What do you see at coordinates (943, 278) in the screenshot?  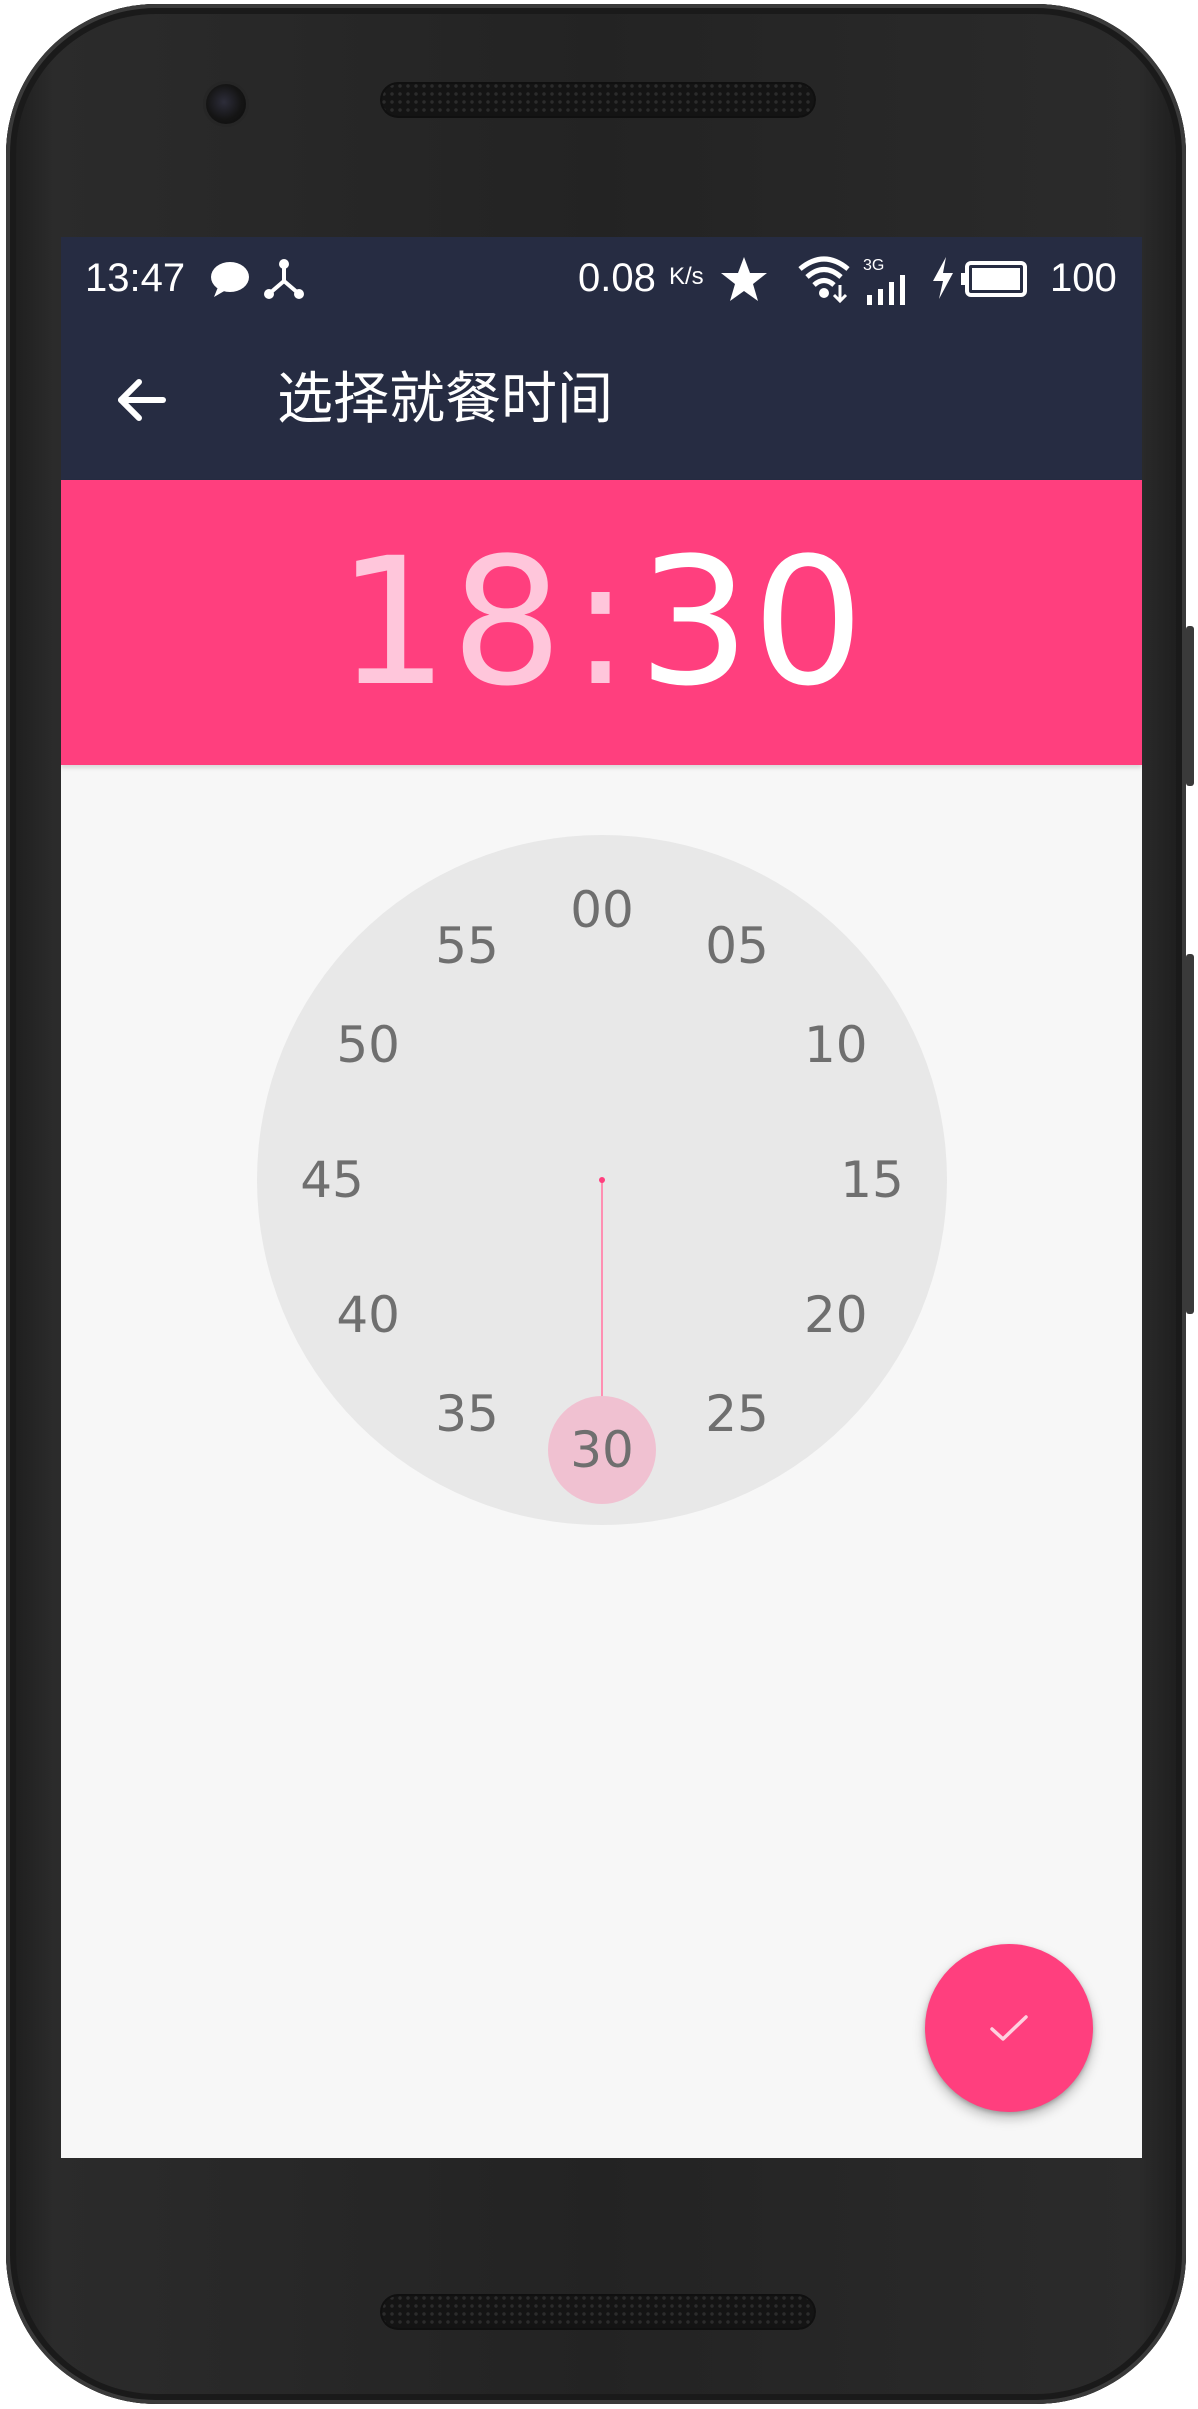 I see `charging-icon` at bounding box center [943, 278].